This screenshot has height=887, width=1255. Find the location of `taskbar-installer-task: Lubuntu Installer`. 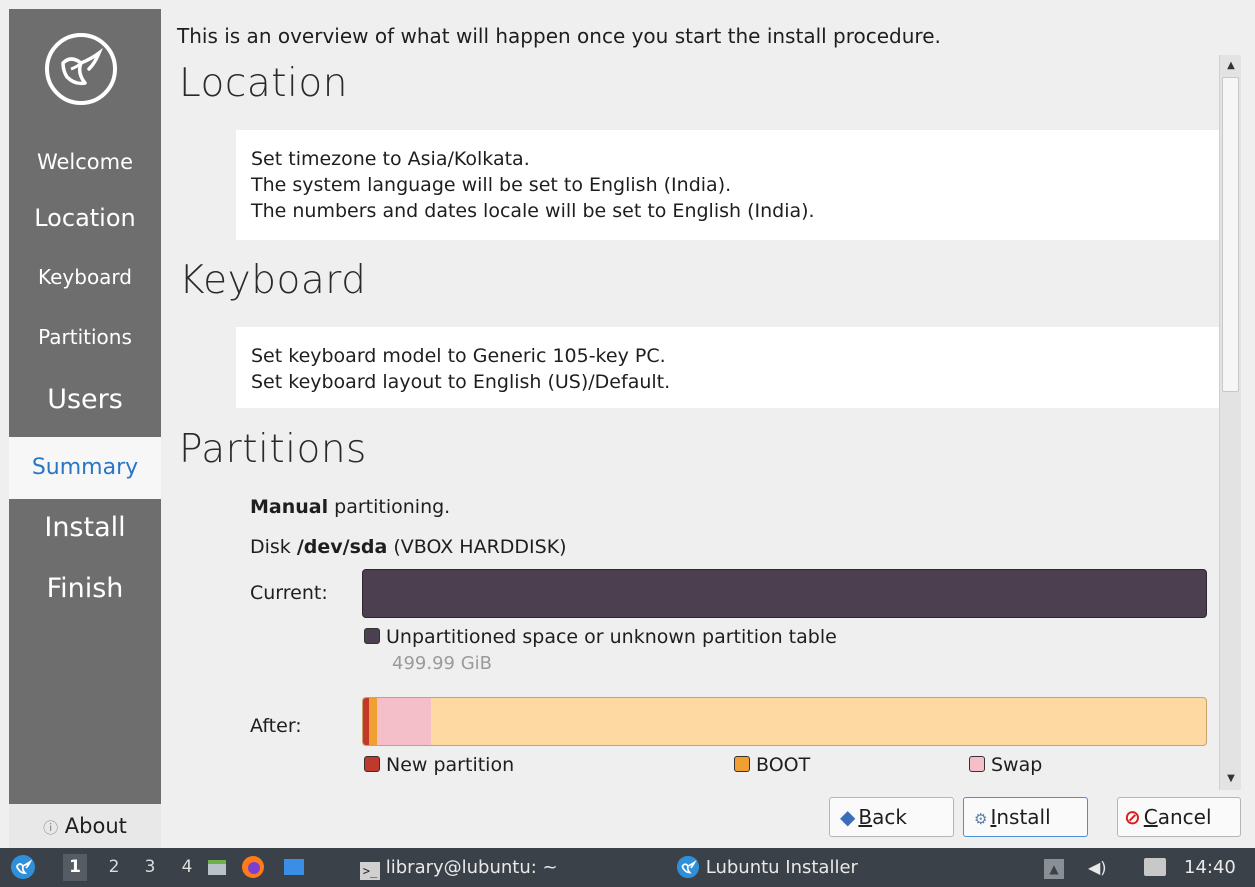

taskbar-installer-task: Lubuntu Installer is located at coordinates (801, 867).